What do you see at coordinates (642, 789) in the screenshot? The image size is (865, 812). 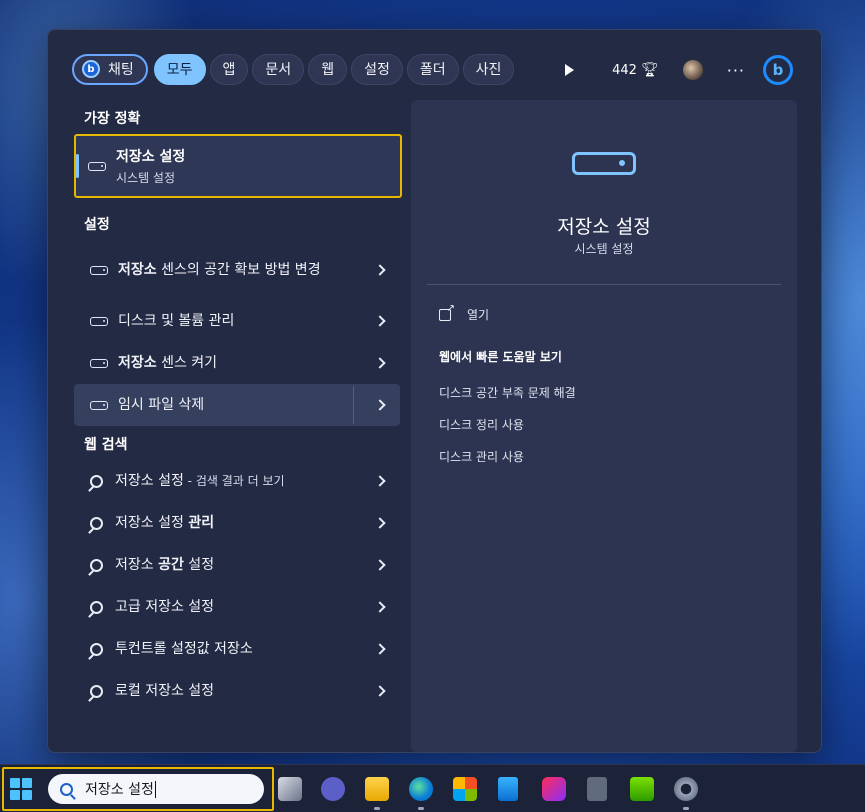 I see `nvidia-icon` at bounding box center [642, 789].